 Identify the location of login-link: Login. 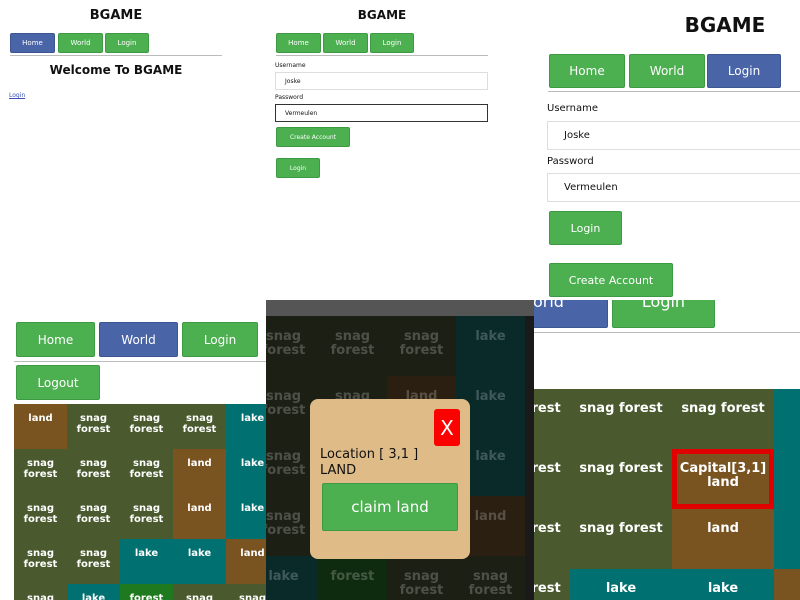
(17, 95).